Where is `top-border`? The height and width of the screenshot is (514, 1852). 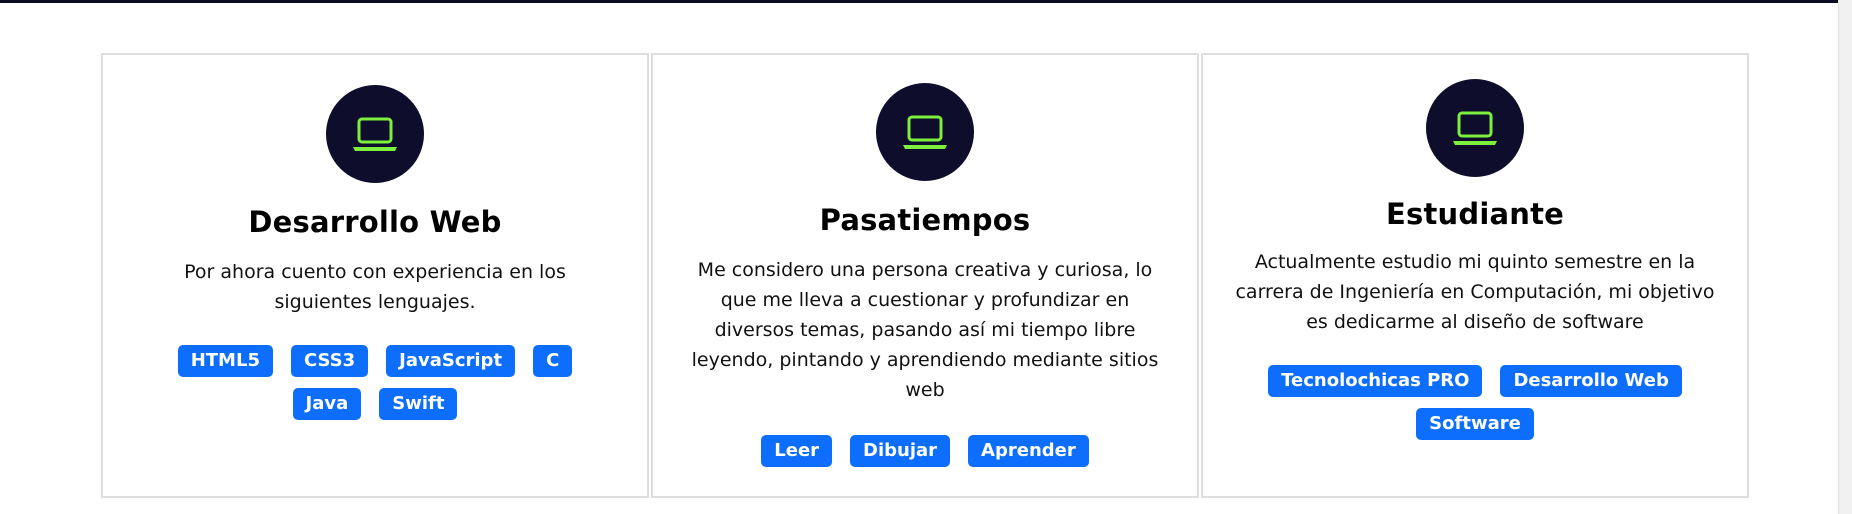 top-border is located at coordinates (926, 1).